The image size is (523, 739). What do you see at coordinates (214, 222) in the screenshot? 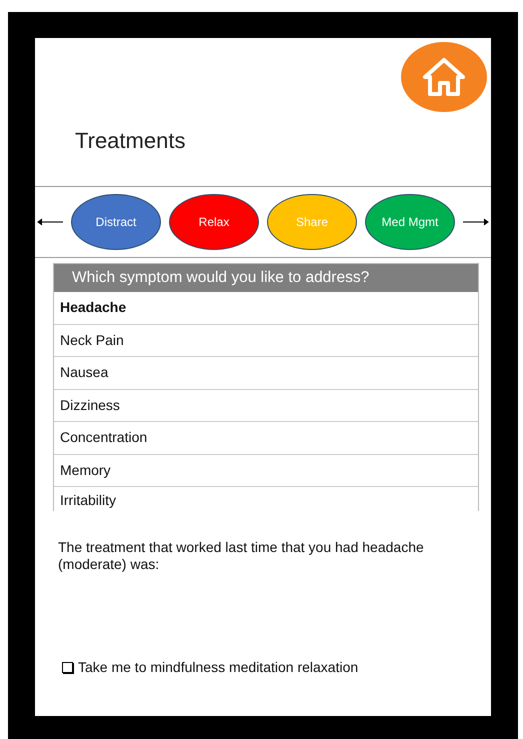
I see `treatment-button: Relax` at bounding box center [214, 222].